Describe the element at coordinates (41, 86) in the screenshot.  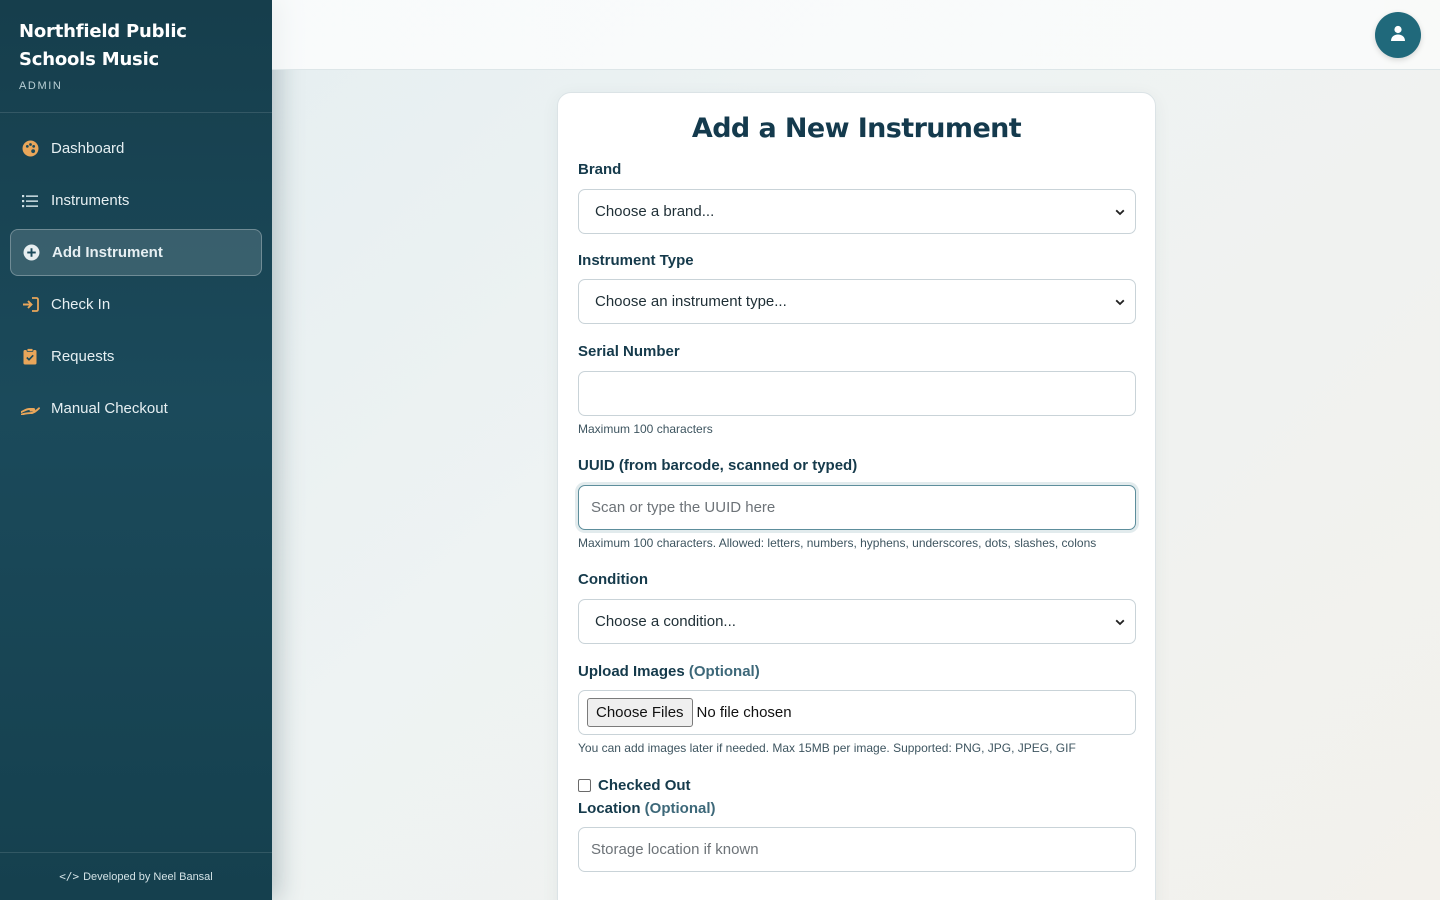
I see `brand-subtitle: ADMIN` at that location.